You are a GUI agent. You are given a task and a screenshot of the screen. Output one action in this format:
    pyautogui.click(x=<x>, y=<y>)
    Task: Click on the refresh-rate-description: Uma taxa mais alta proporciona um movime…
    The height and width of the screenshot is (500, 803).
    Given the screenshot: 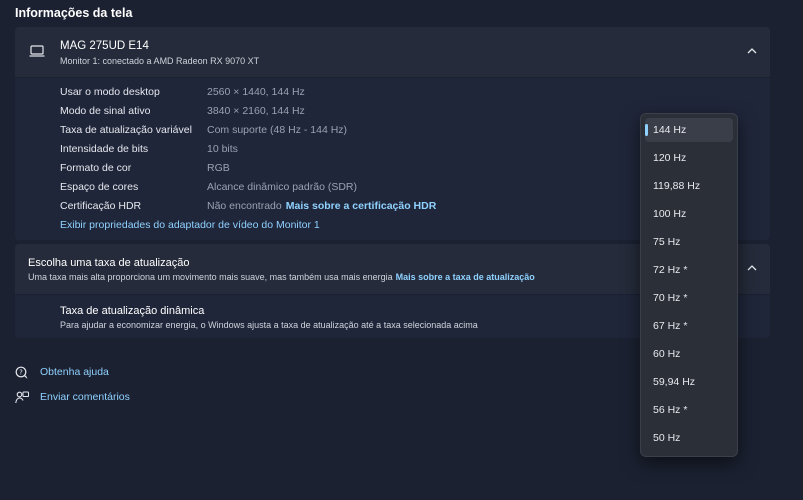 What is the action you would take?
    pyautogui.click(x=281, y=277)
    